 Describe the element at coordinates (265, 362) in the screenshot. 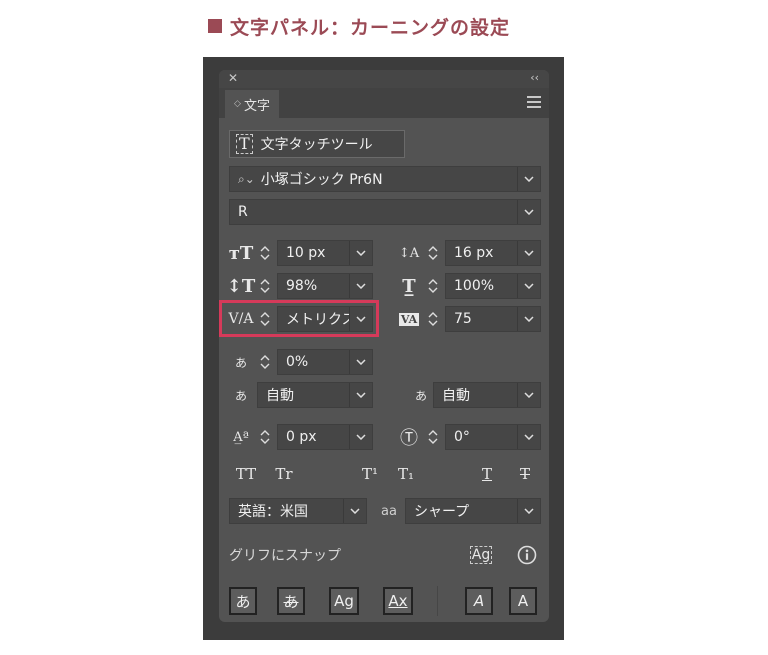

I see `tsume-stepper` at that location.